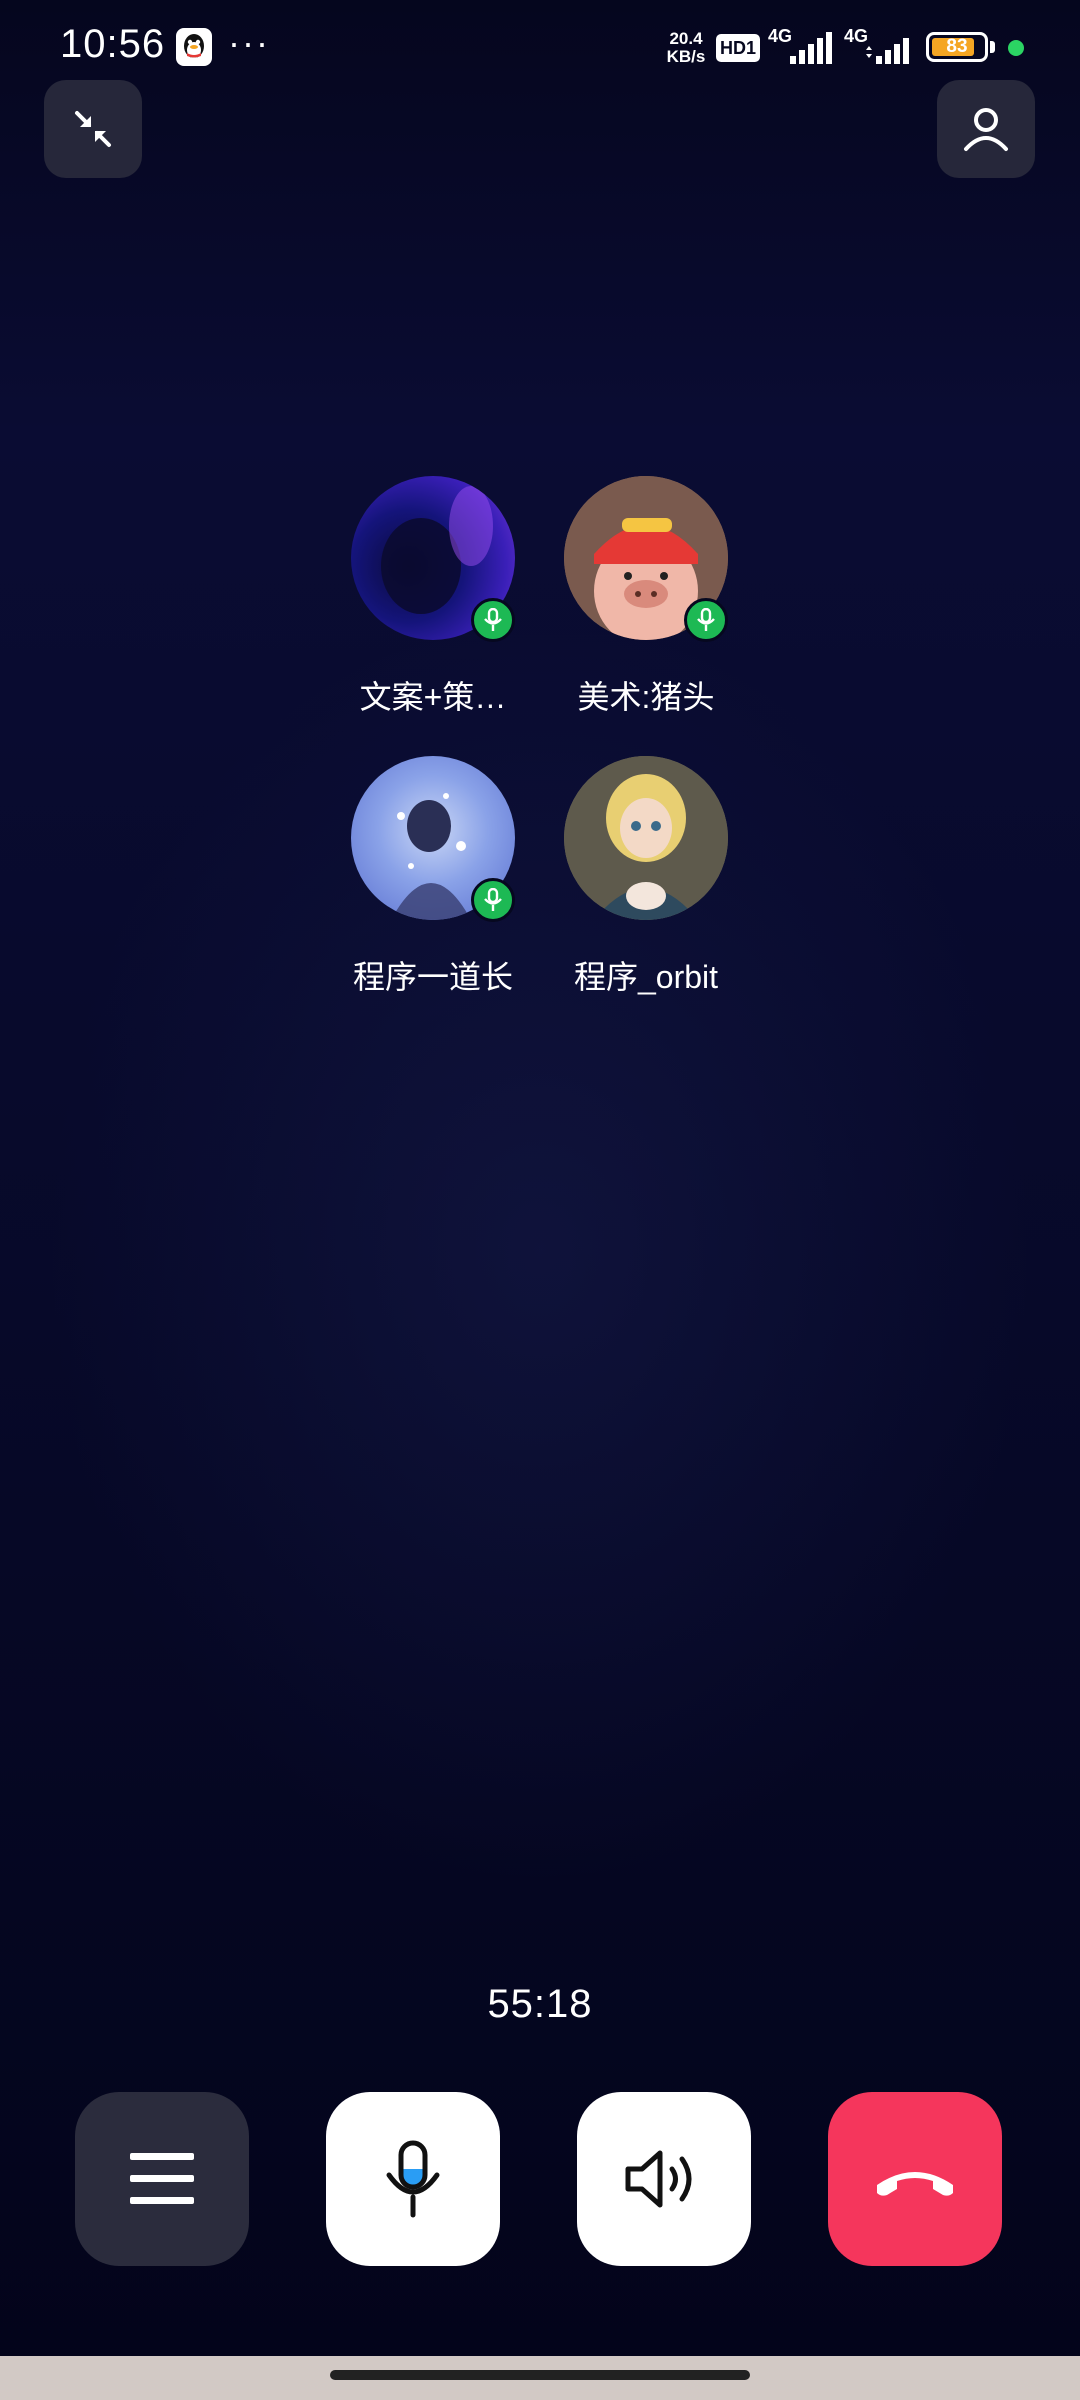 The image size is (1080, 2400). Describe the element at coordinates (646, 697) in the screenshot. I see `participant-name: 美术:猪头` at that location.